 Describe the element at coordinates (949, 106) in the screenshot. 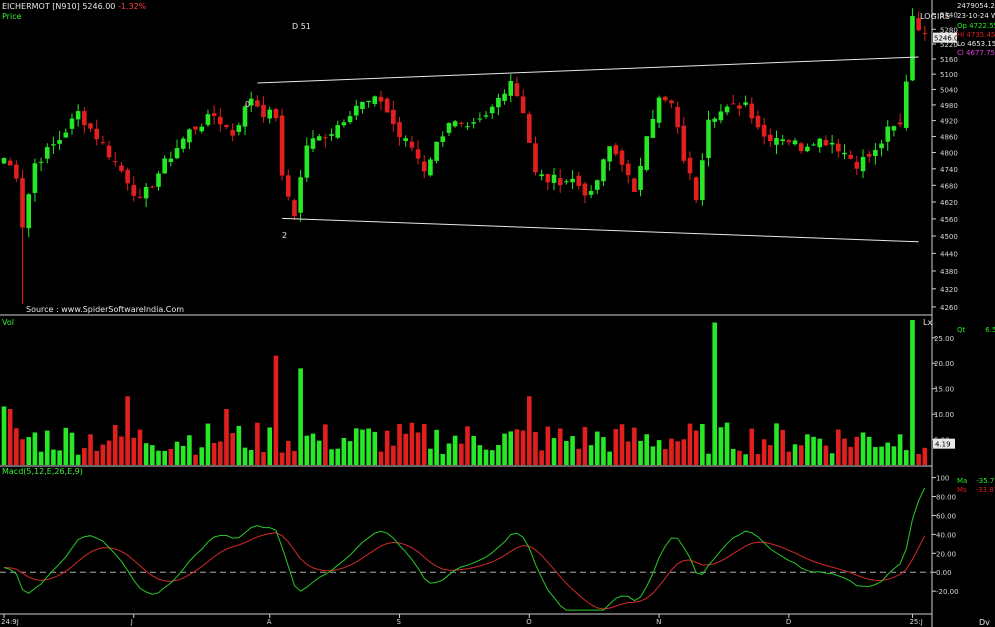

I see `price-tick-label: 4980` at that location.